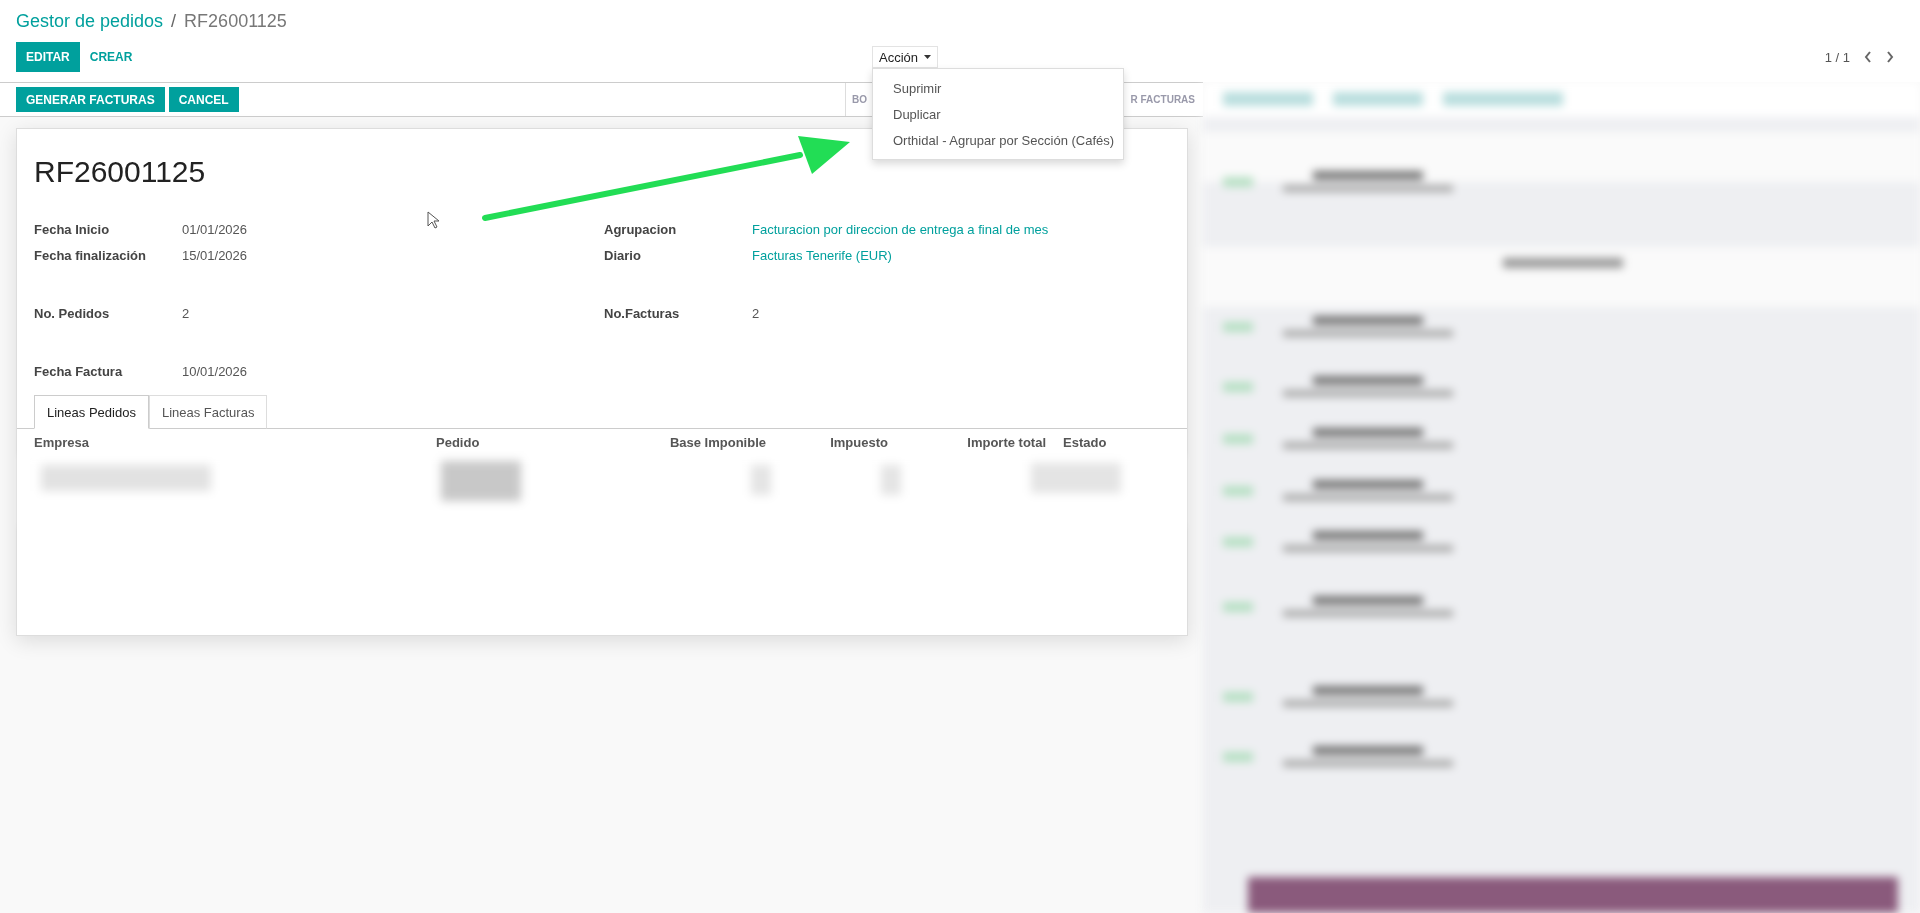  I want to click on field-label: Fecha Factura, so click(79, 371).